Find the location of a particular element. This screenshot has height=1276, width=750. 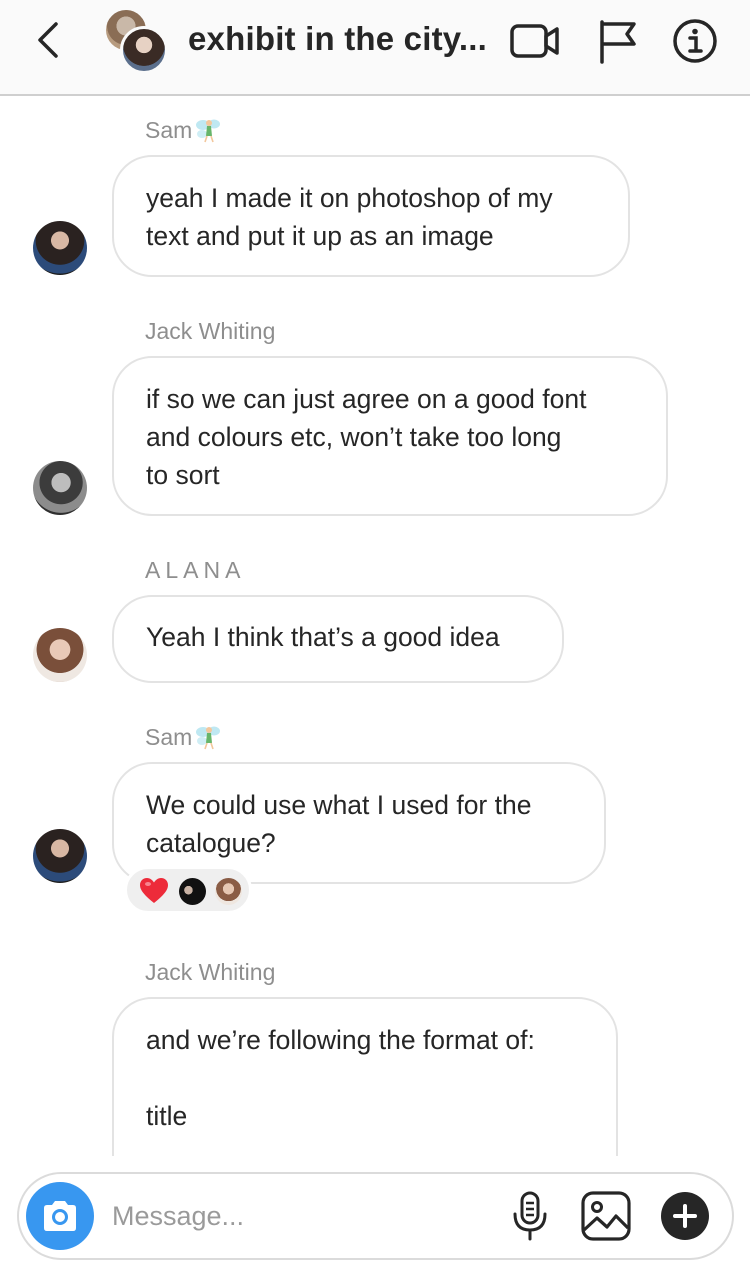

gallery-icon is located at coordinates (606, 1216).